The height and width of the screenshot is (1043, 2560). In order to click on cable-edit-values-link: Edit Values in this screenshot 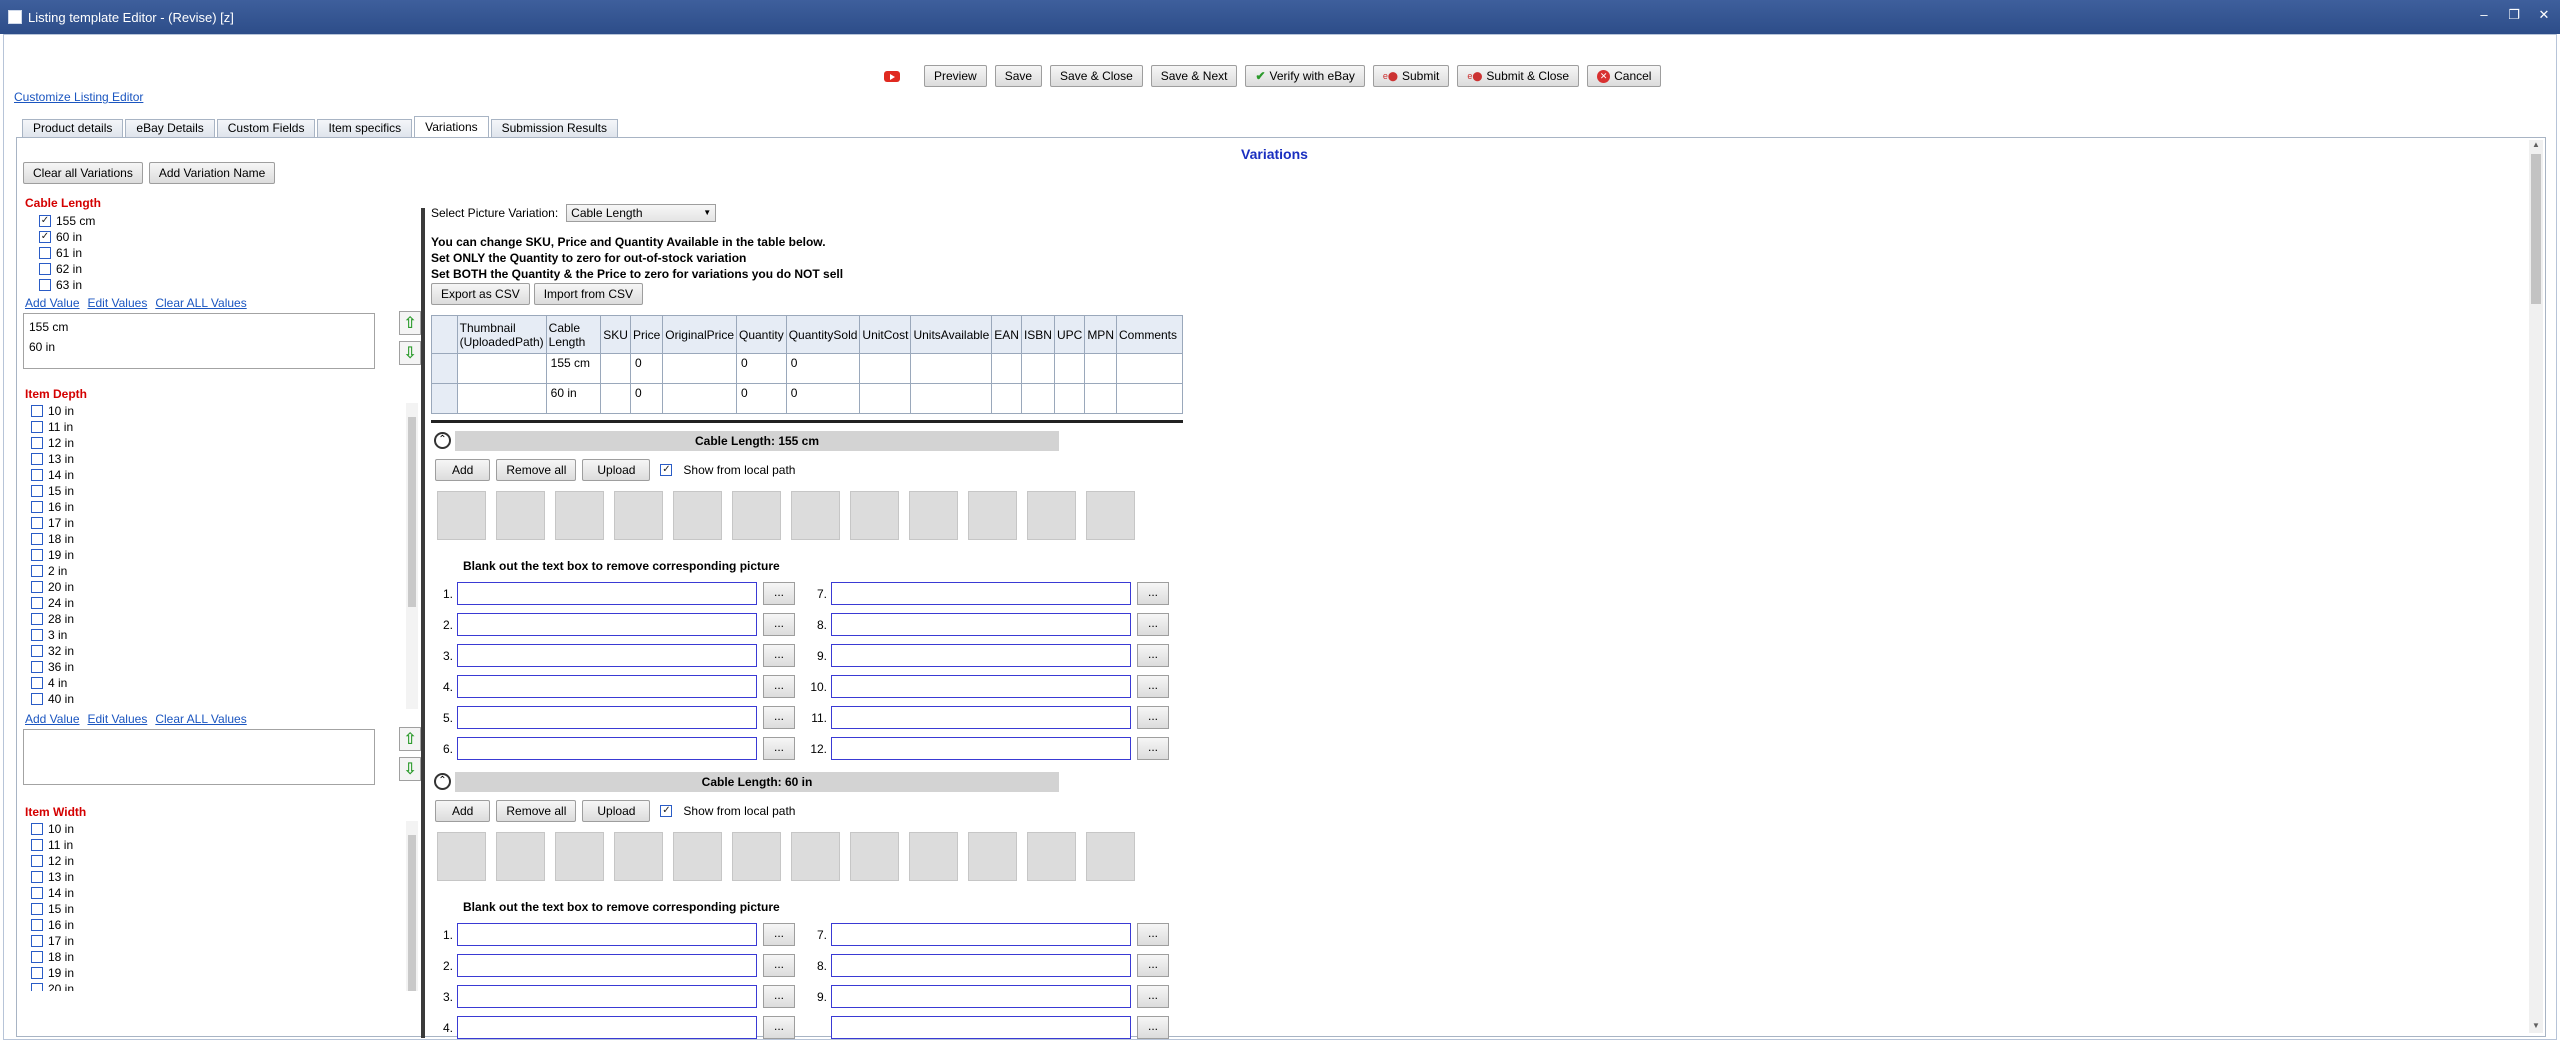, I will do `click(118, 303)`.